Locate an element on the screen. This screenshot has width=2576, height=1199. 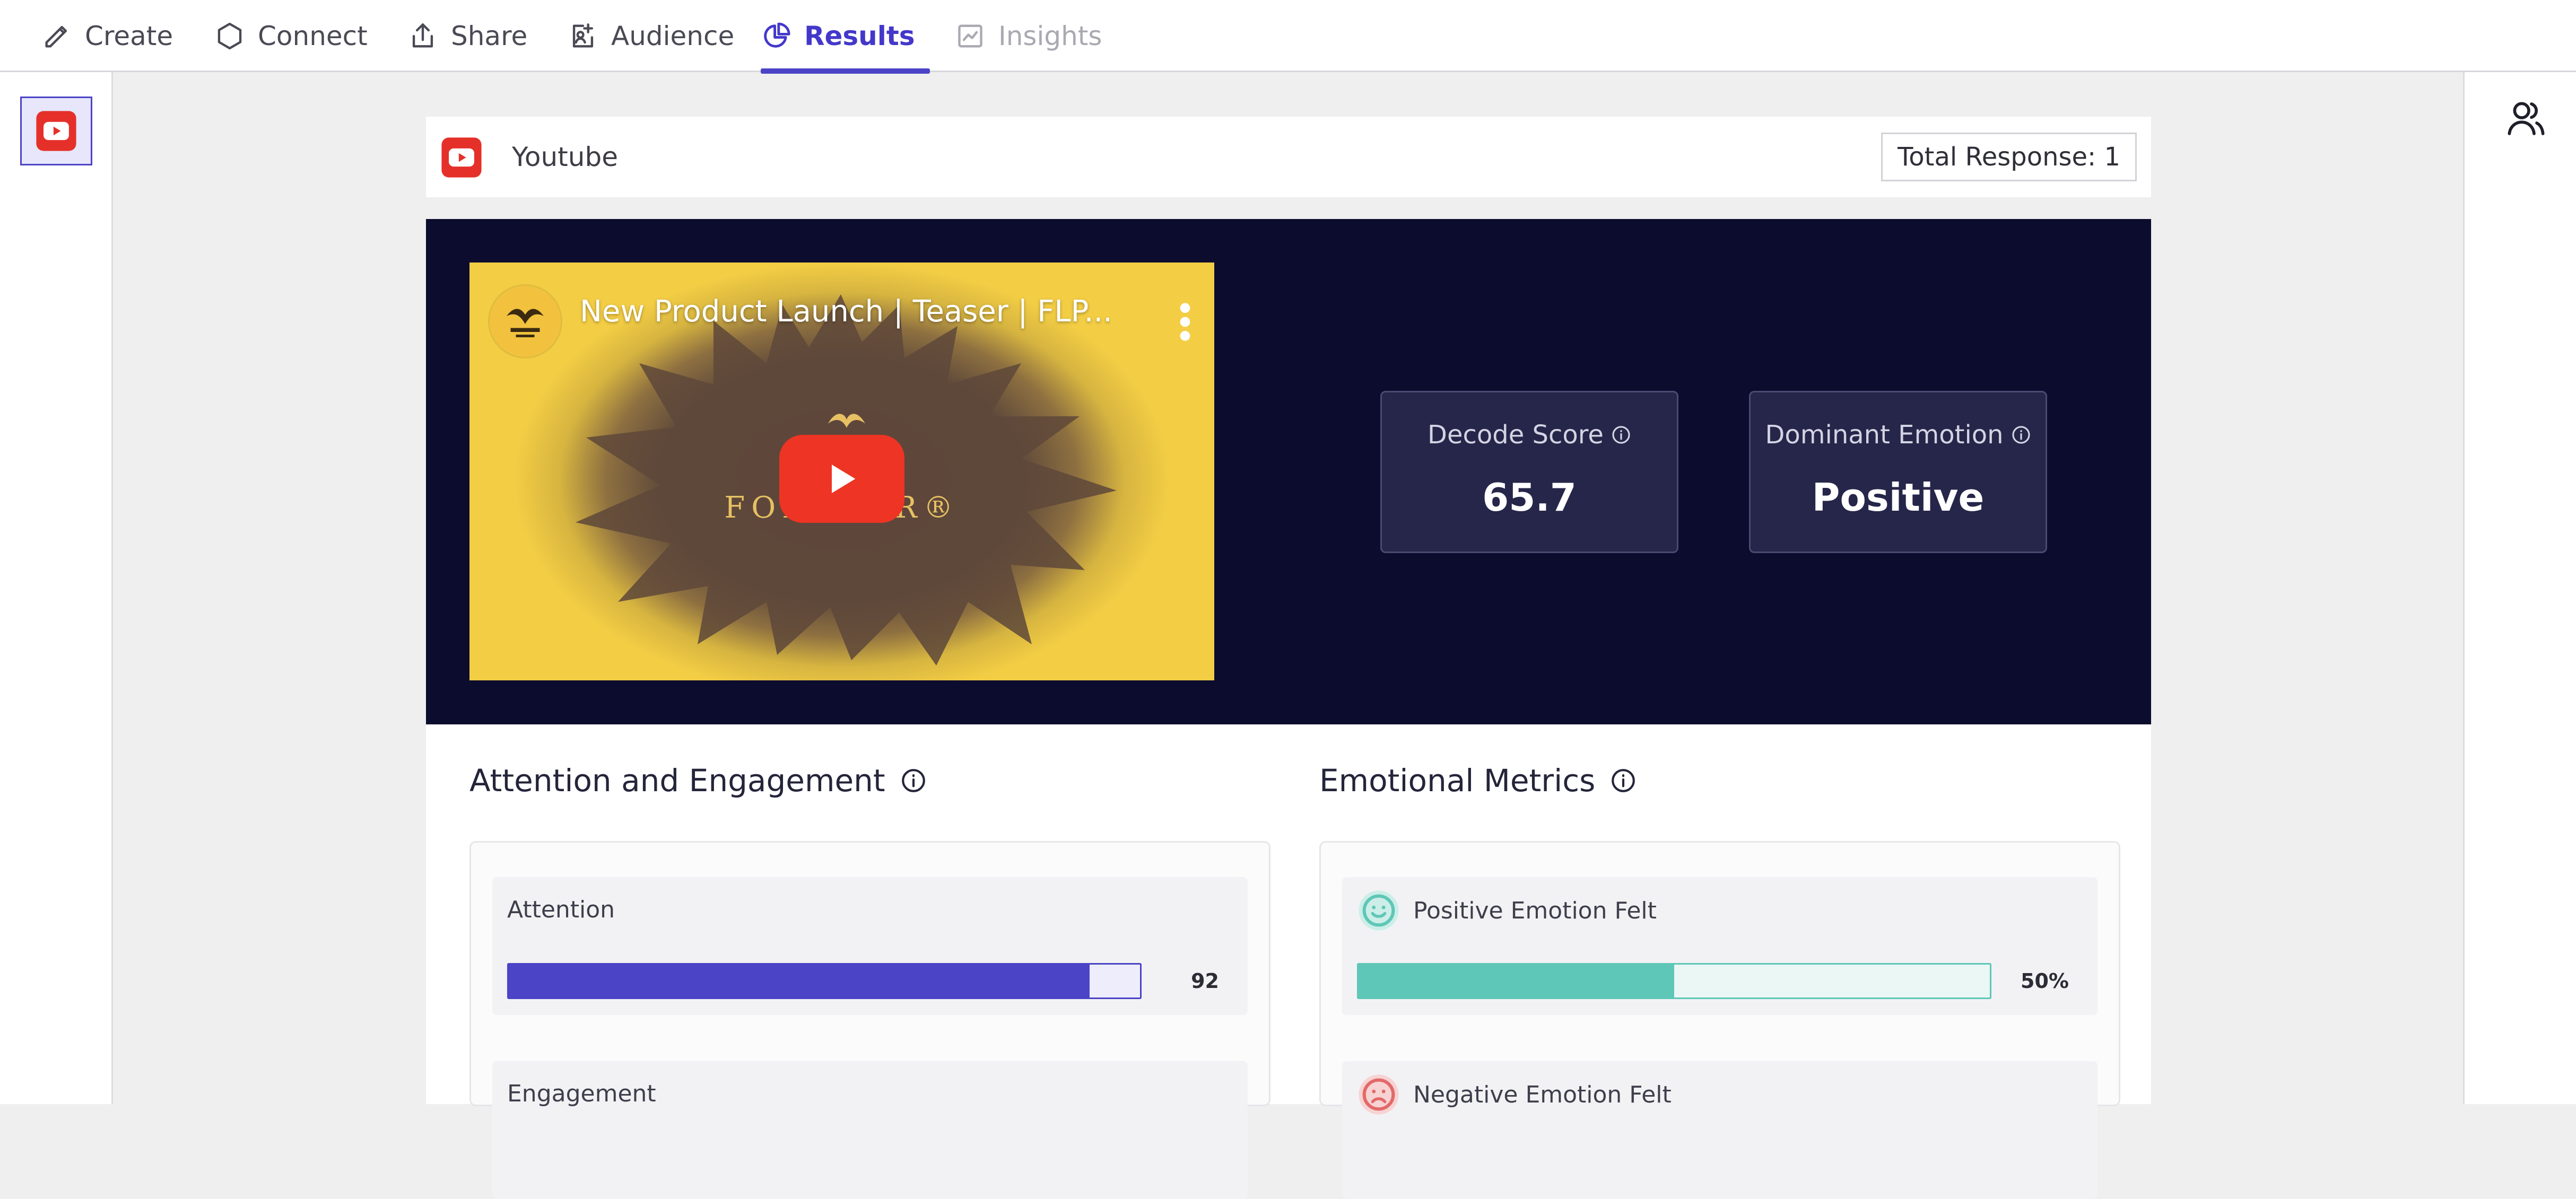
attention-metric-card: Attention 92 is located at coordinates (870, 946).